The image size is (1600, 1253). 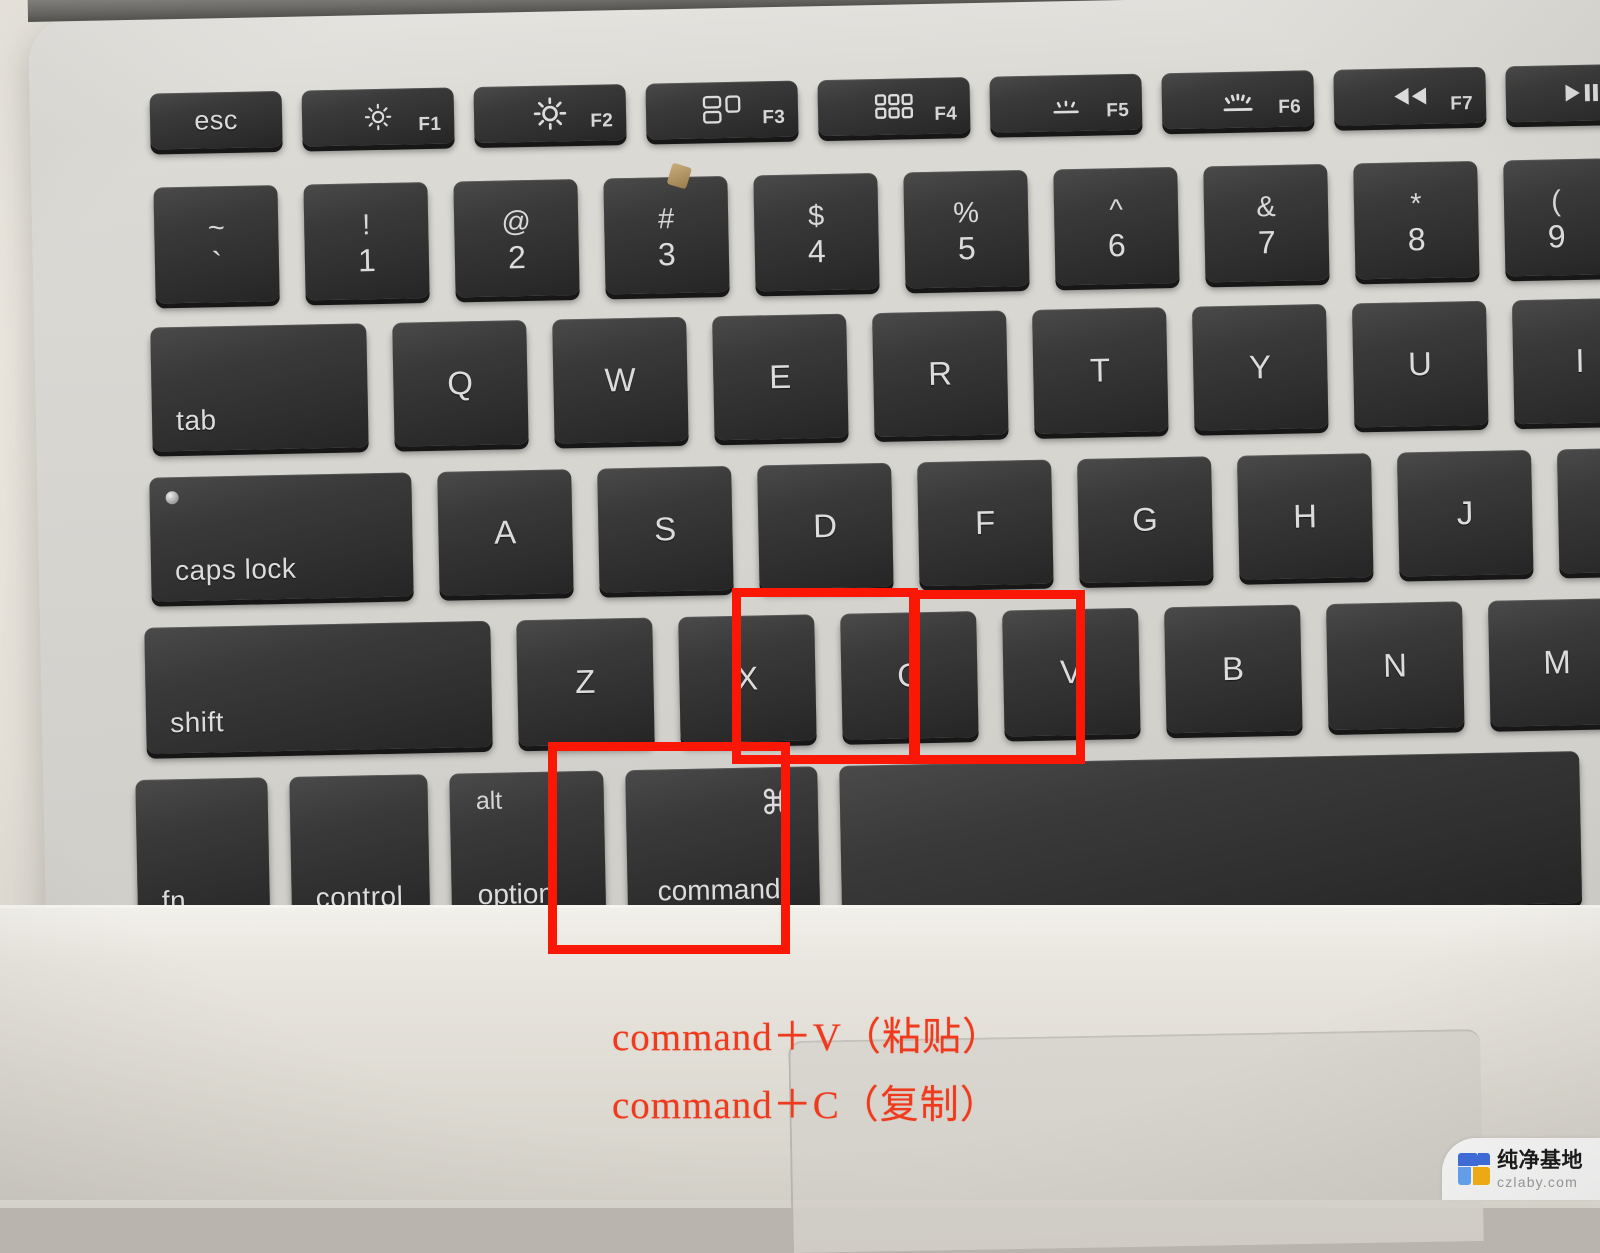 I want to click on key-m: M, so click(x=1543, y=662).